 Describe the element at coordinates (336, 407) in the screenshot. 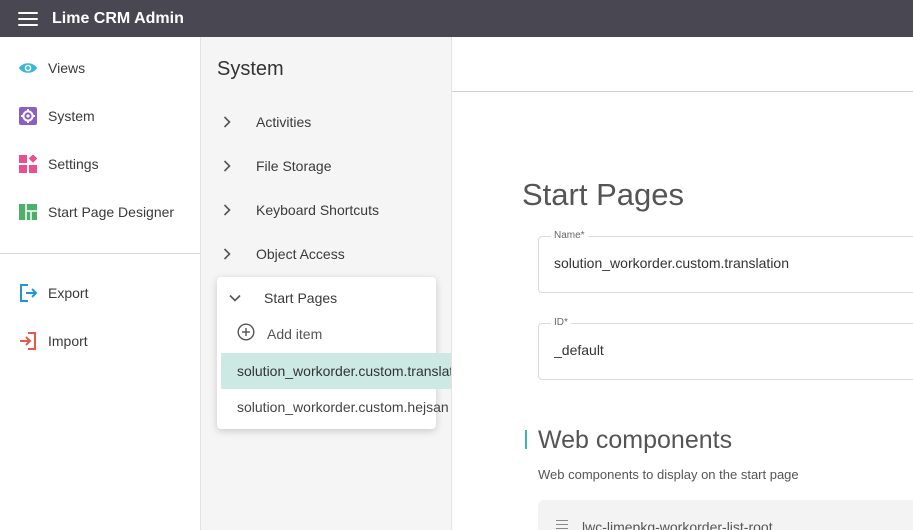

I see `list-item-start-page: solution_workorder.custom.hejsan` at that location.